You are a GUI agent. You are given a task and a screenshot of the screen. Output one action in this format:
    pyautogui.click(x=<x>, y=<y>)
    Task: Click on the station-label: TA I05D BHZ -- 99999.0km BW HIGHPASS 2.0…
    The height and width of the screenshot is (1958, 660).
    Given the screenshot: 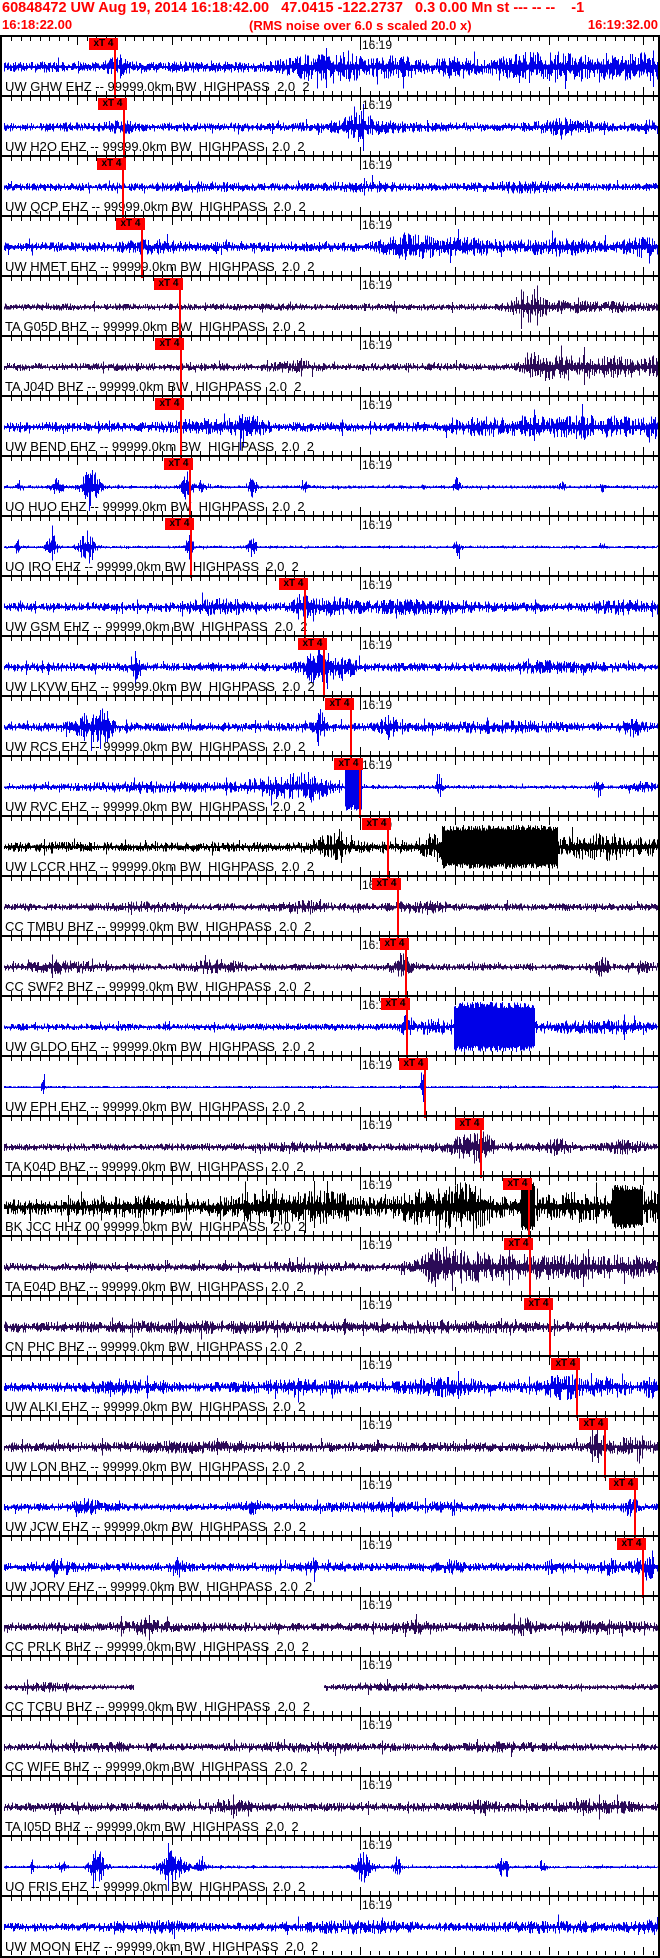 What is the action you would take?
    pyautogui.click(x=152, y=1826)
    